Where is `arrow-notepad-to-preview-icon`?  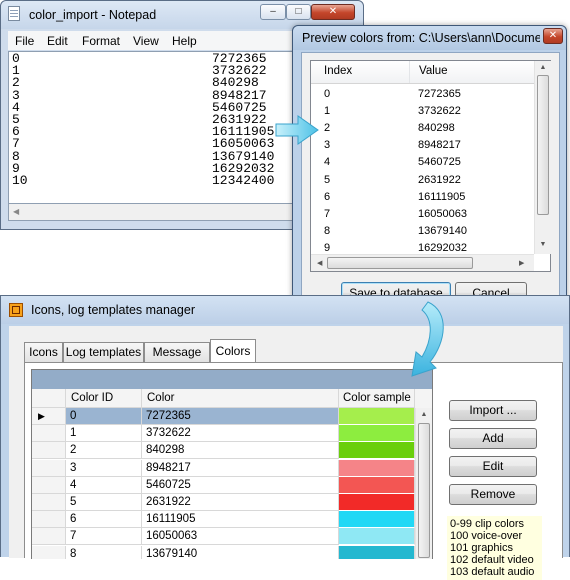 arrow-notepad-to-preview-icon is located at coordinates (297, 130).